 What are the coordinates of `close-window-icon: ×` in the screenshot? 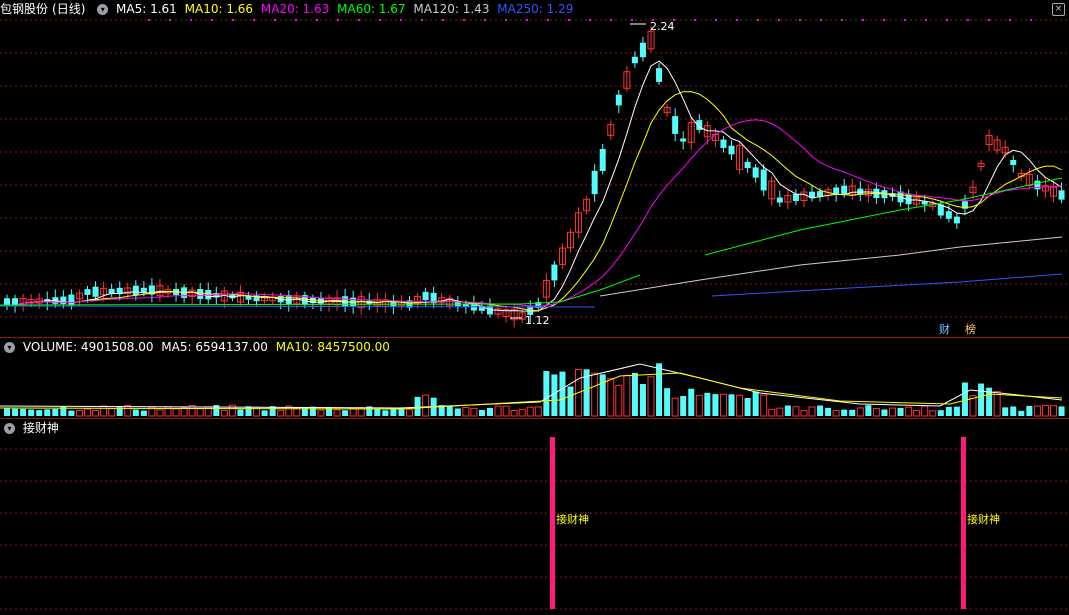 It's located at (1058, 9).